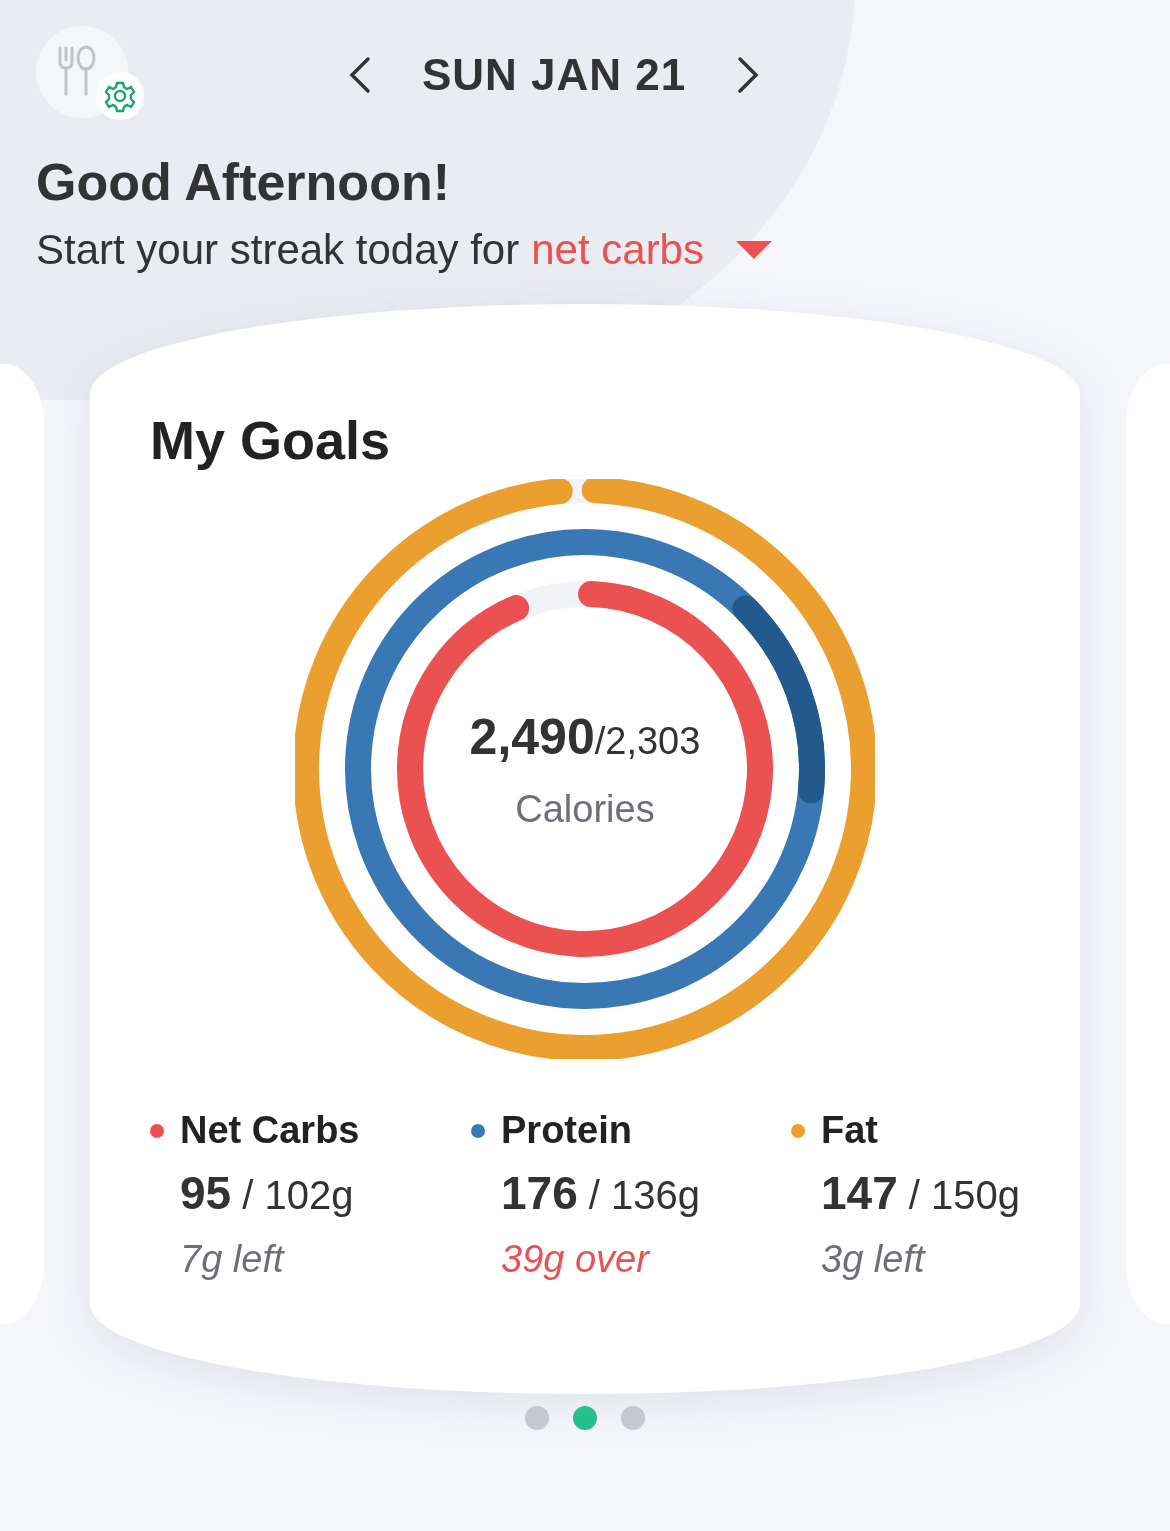  Describe the element at coordinates (652, 250) in the screenshot. I see `streak-dropdown: net carbs` at that location.